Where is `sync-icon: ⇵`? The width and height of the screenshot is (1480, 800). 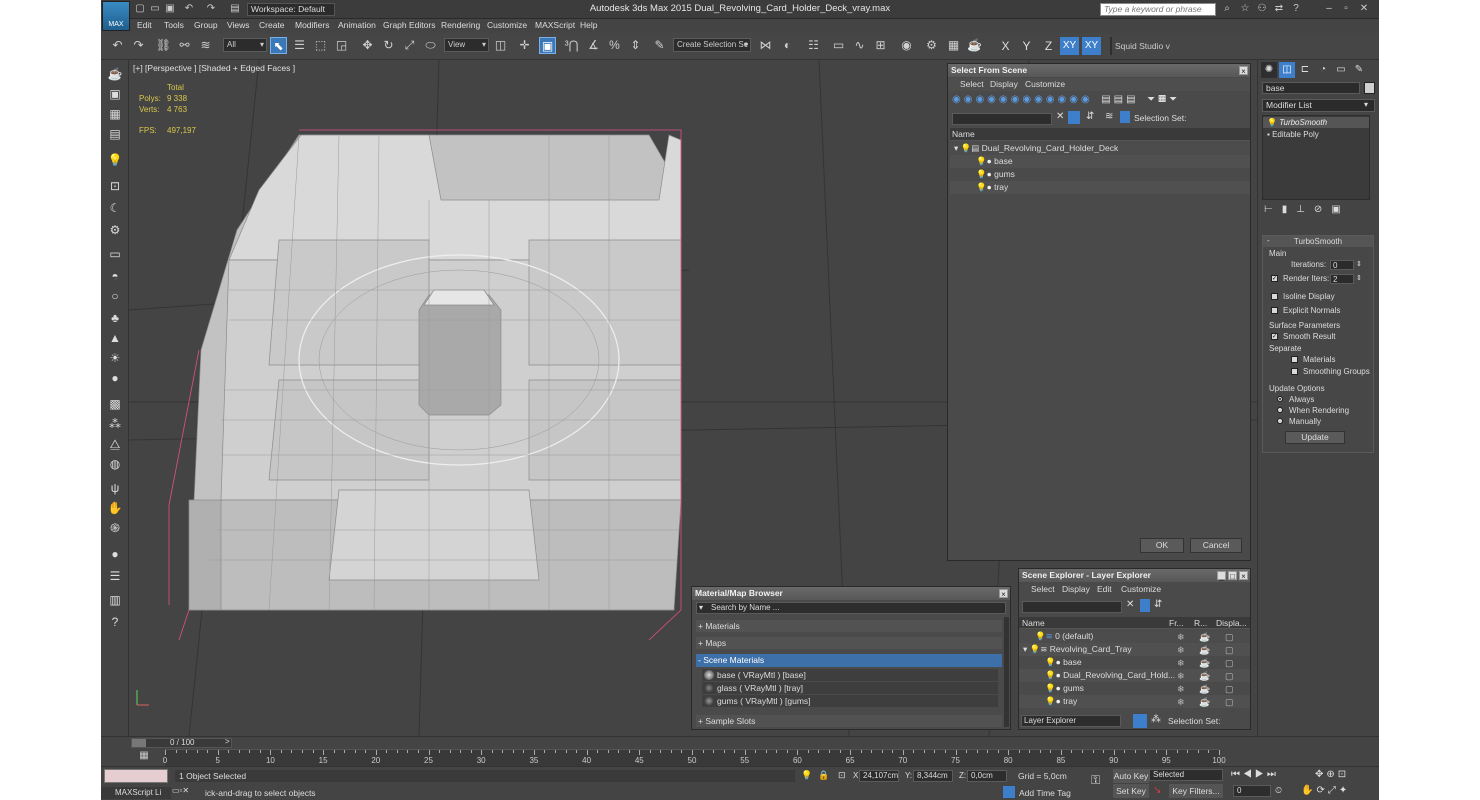 sync-icon: ⇵ is located at coordinates (1090, 116).